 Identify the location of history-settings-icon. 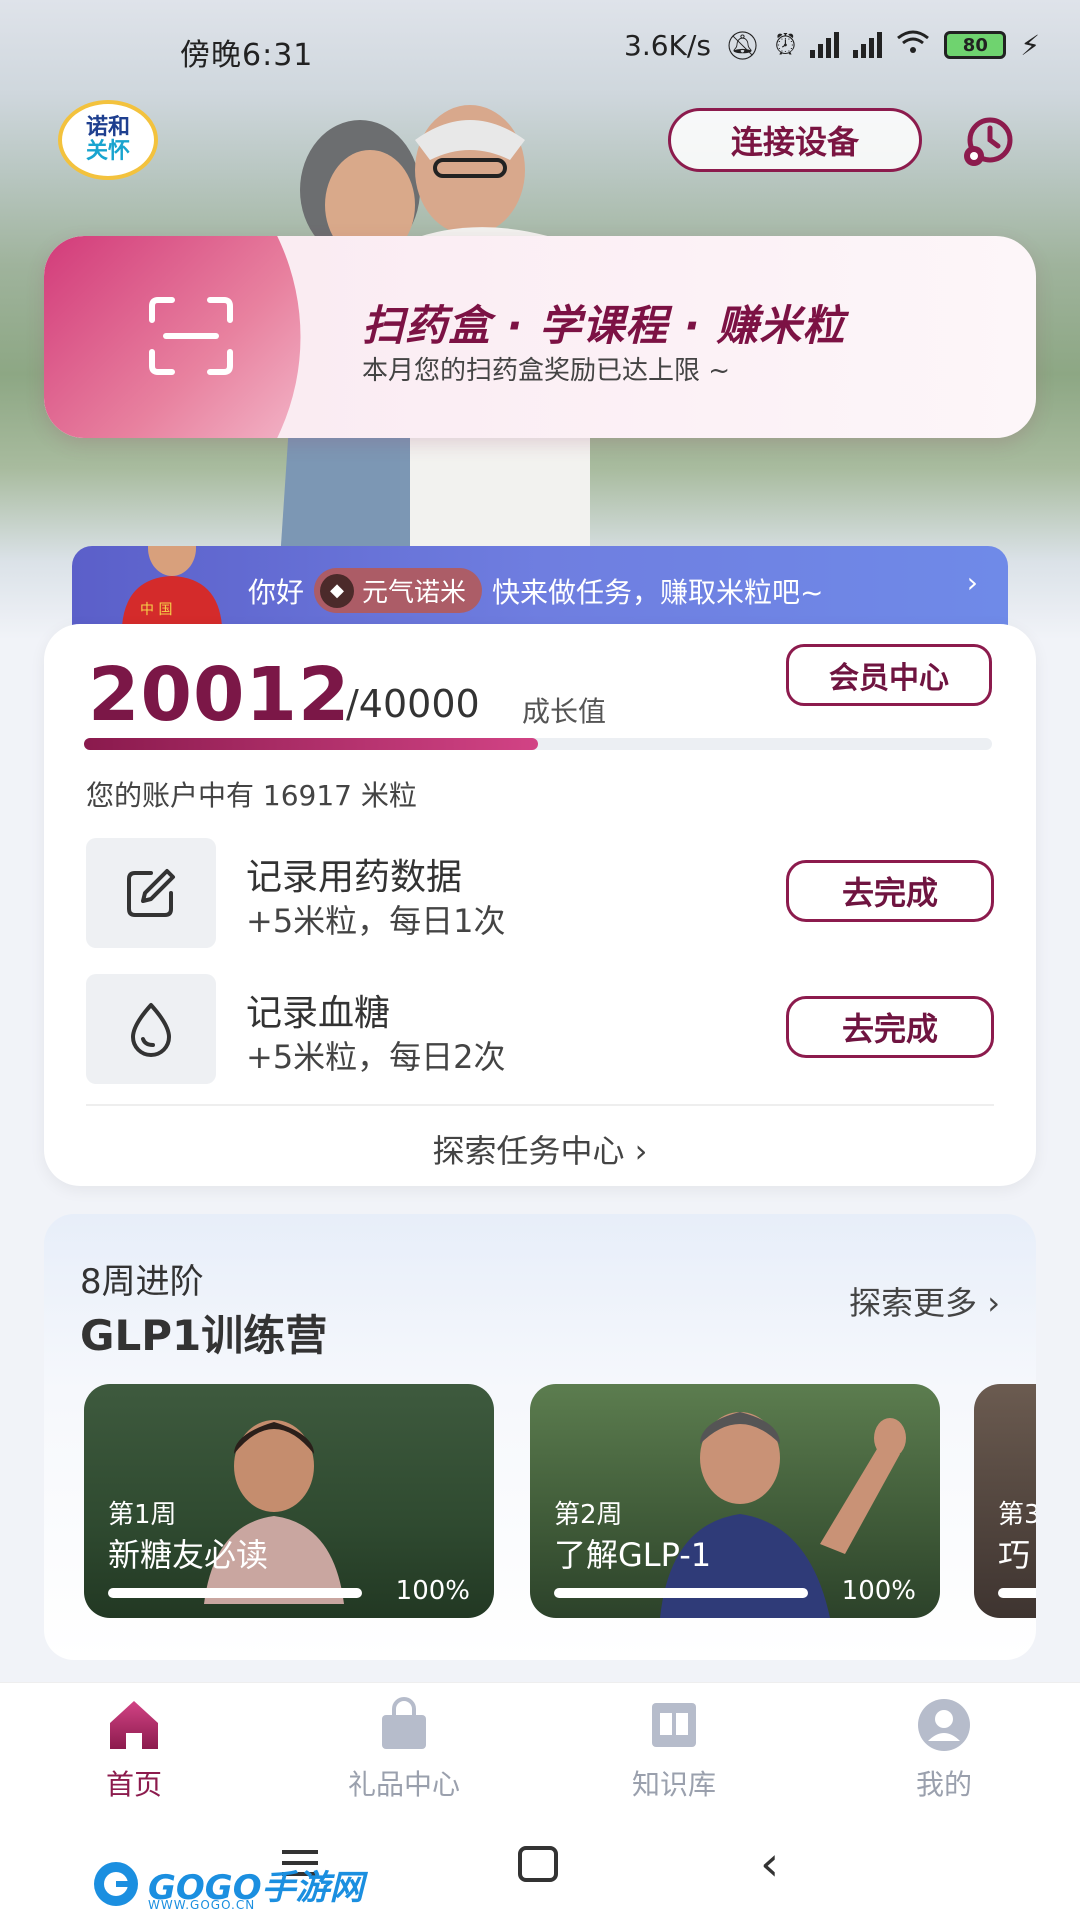
(988, 142).